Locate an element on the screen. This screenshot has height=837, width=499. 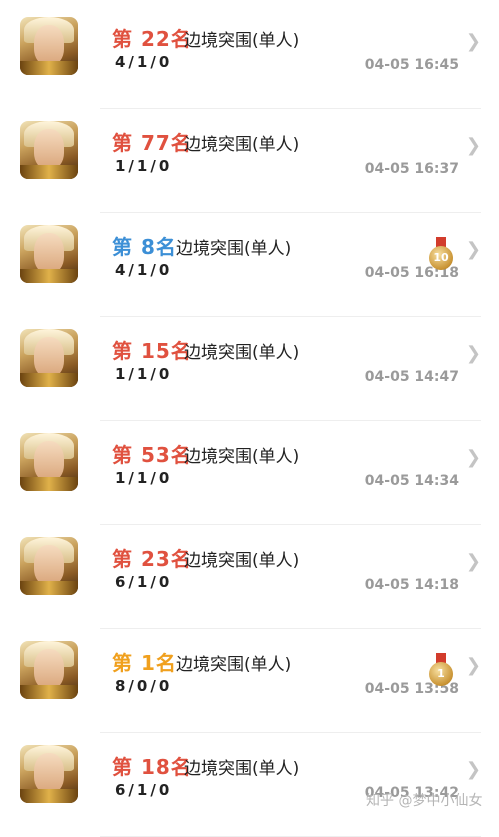
match-time: 04-05 16:37 is located at coordinates (411, 169).